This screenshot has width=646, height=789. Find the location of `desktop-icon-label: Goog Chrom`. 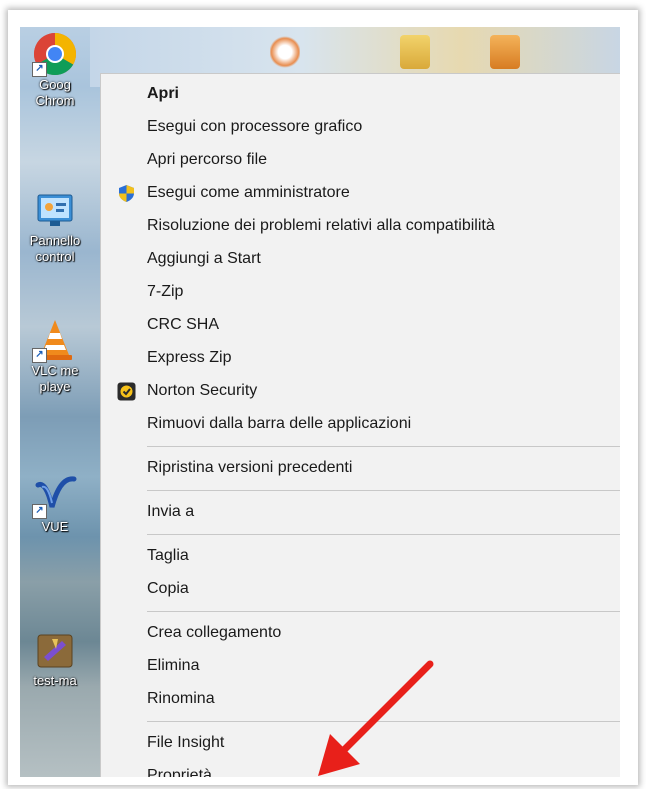

desktop-icon-label: Goog Chrom is located at coordinates (55, 92).